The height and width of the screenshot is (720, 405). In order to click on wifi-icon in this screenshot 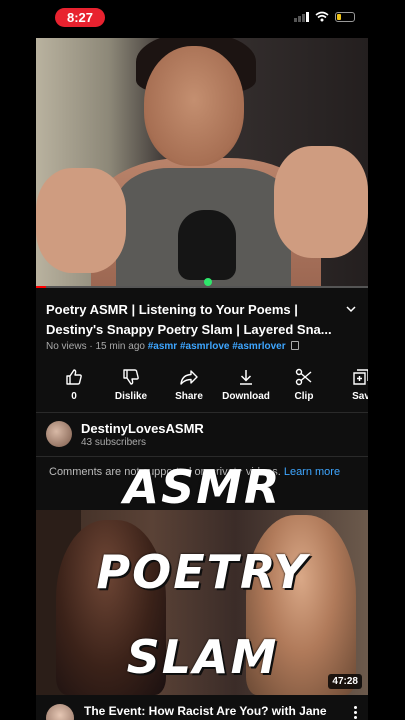, I will do `click(322, 16)`.